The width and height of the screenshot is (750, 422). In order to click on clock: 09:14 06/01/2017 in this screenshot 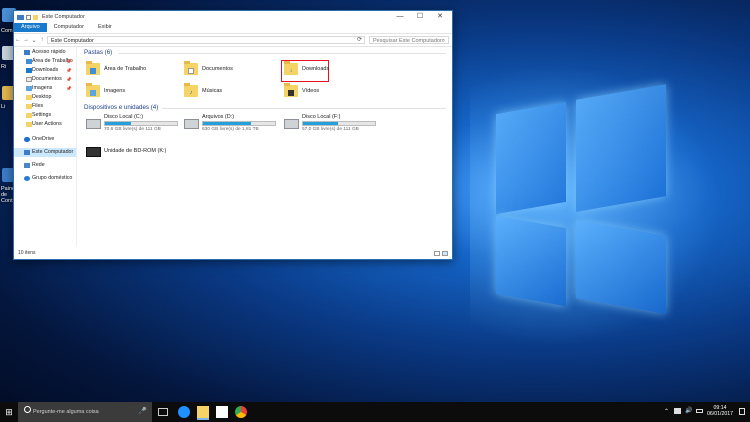, I will do `click(720, 411)`.